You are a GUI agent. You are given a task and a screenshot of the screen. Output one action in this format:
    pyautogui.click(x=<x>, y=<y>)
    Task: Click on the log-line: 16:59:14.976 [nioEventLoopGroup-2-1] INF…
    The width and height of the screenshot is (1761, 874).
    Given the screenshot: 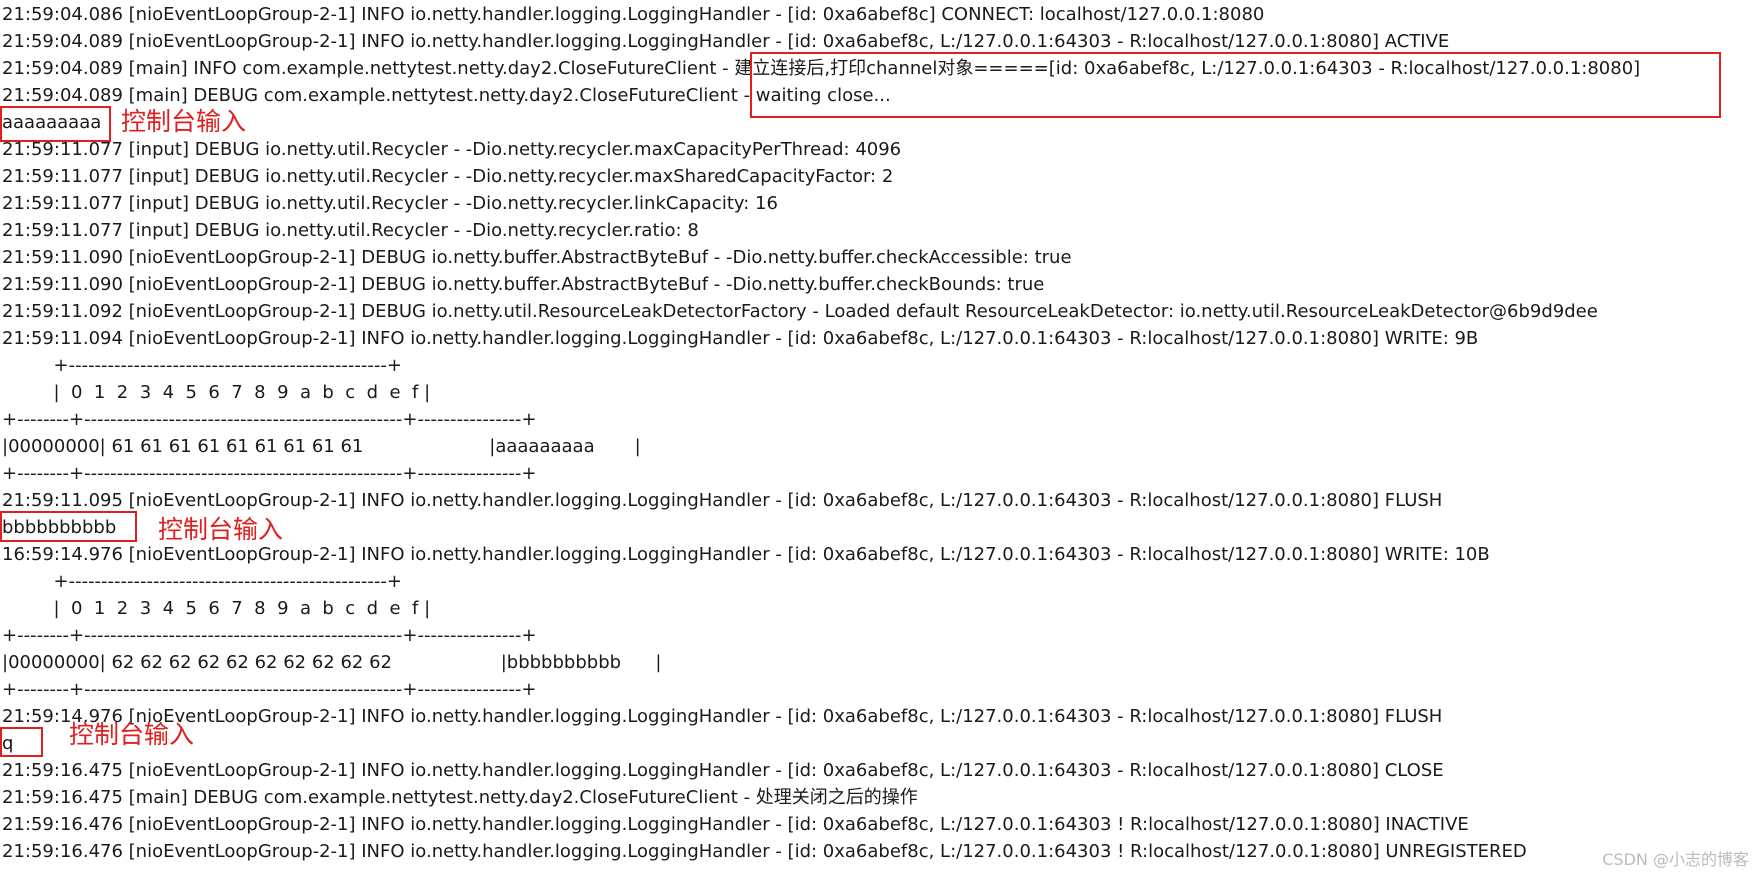 What is the action you would take?
    pyautogui.click(x=746, y=554)
    